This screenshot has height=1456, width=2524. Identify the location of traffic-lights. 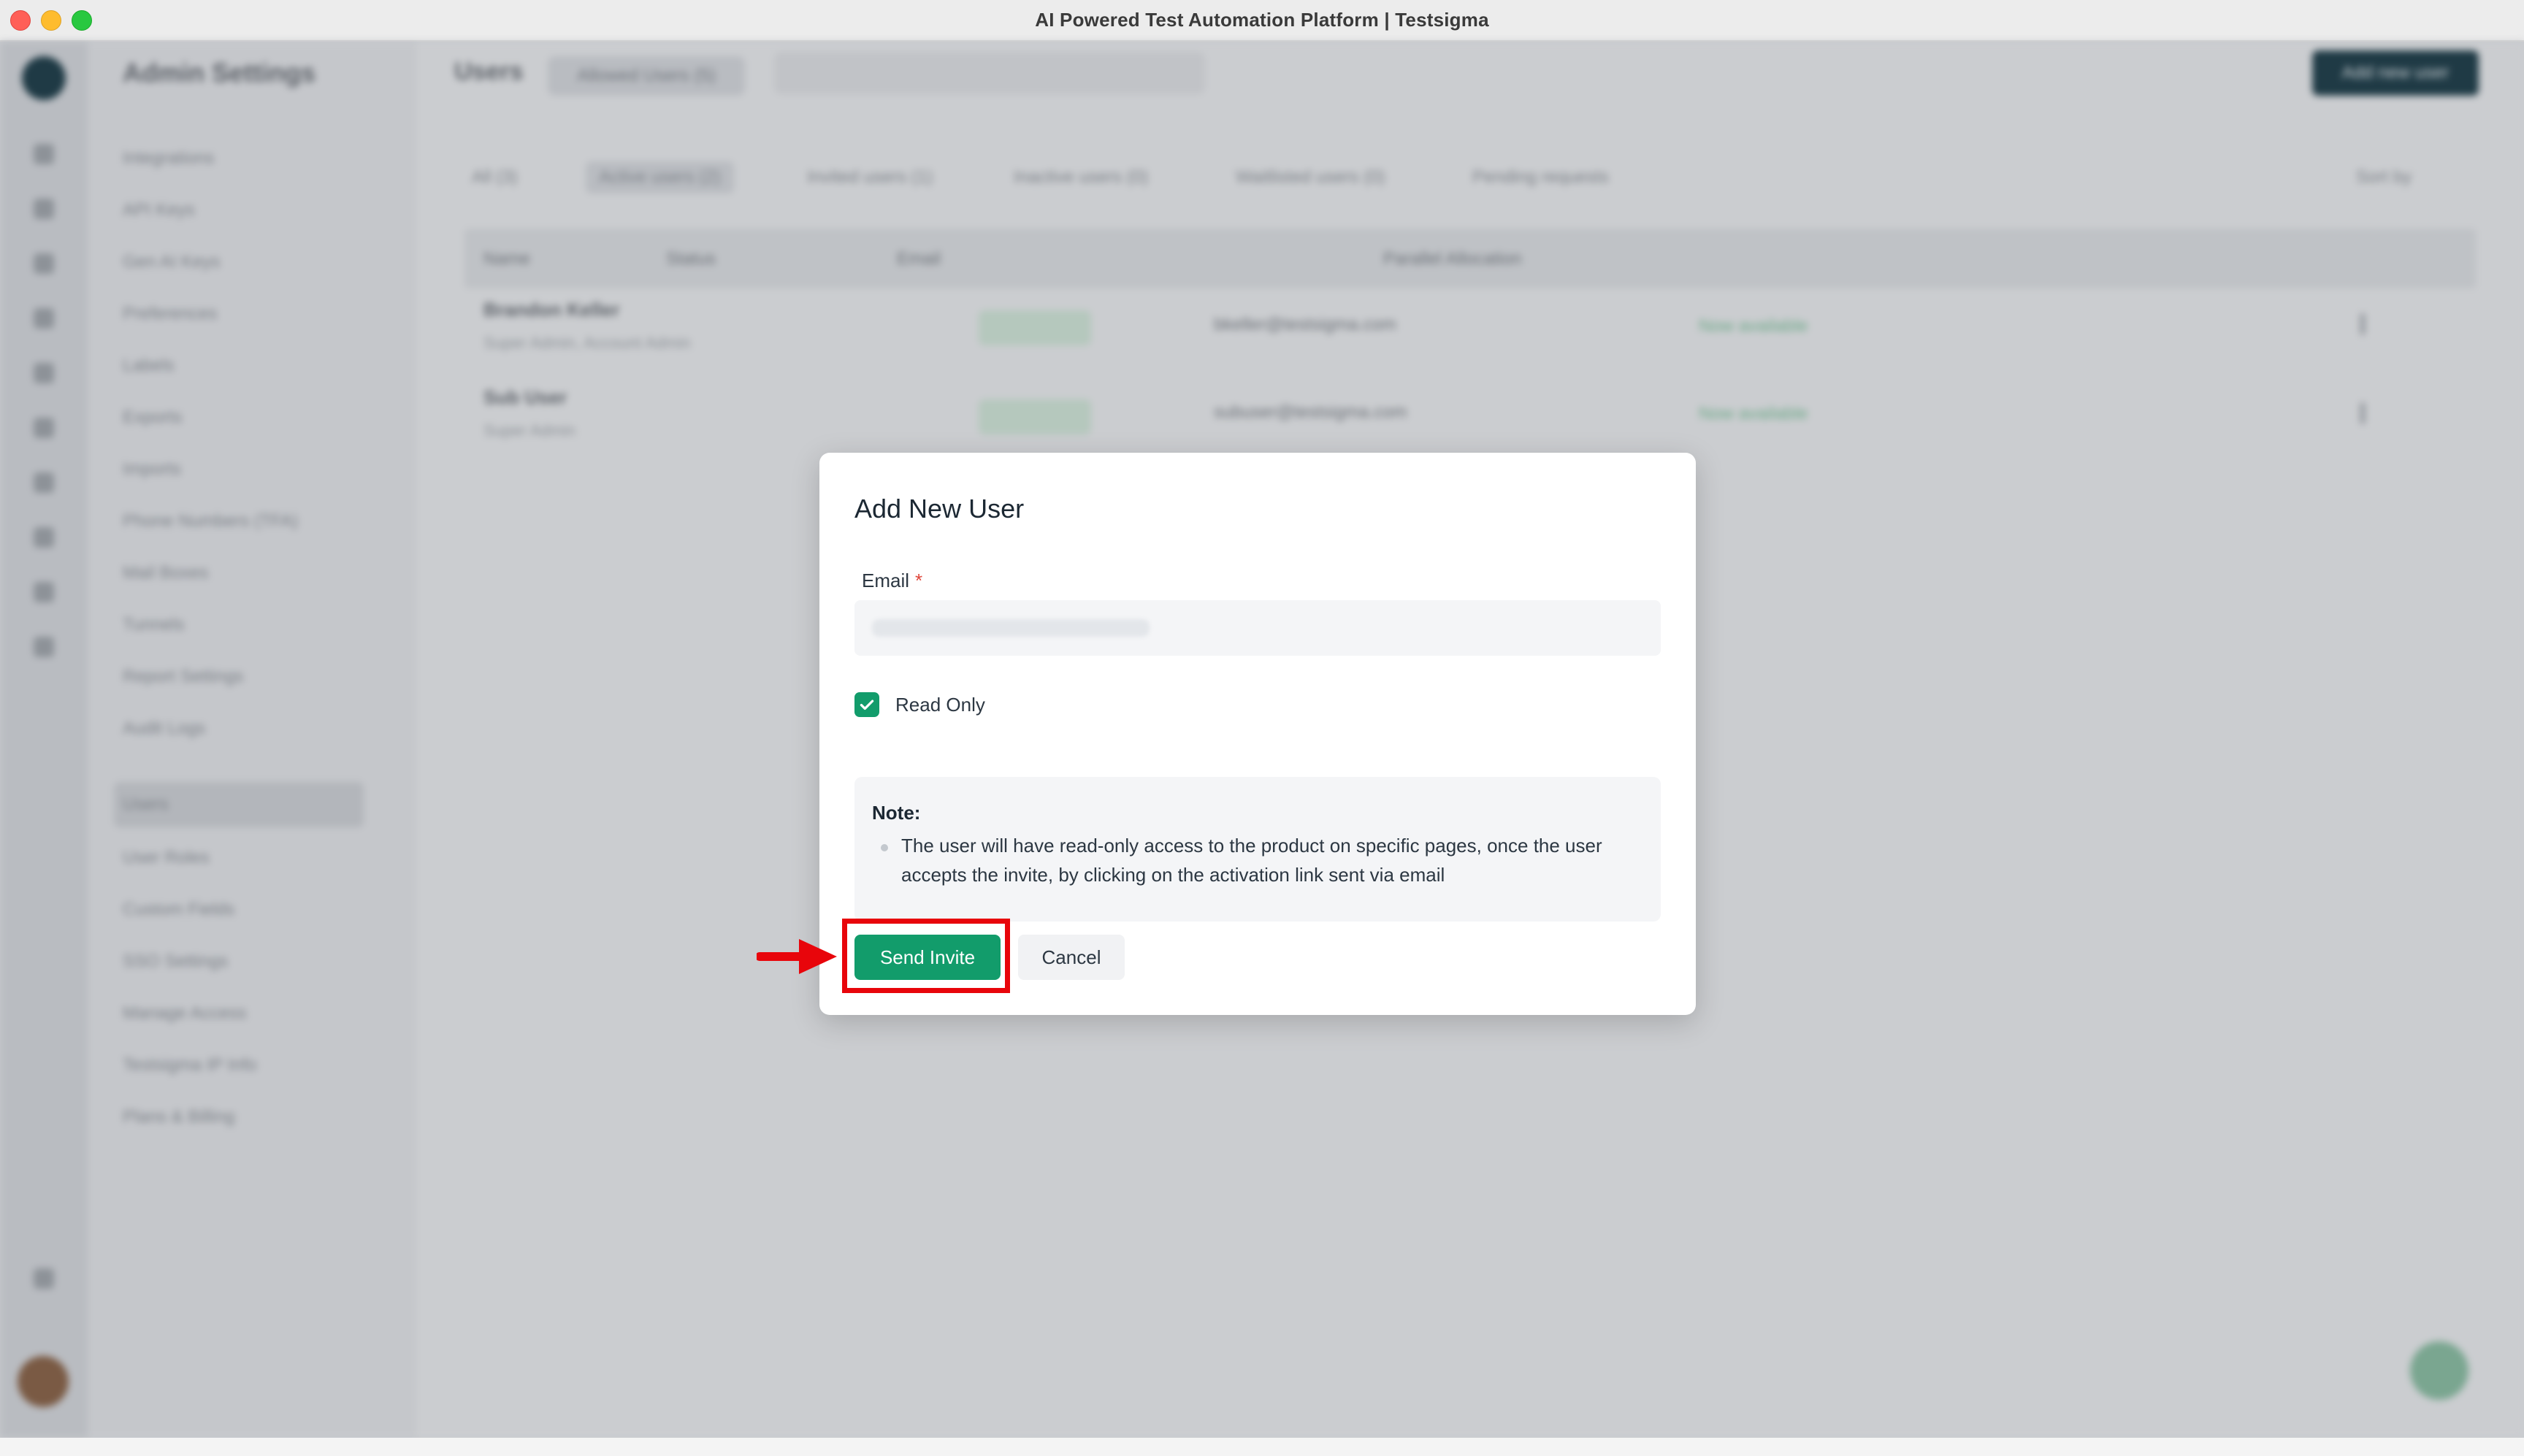
(51, 20).